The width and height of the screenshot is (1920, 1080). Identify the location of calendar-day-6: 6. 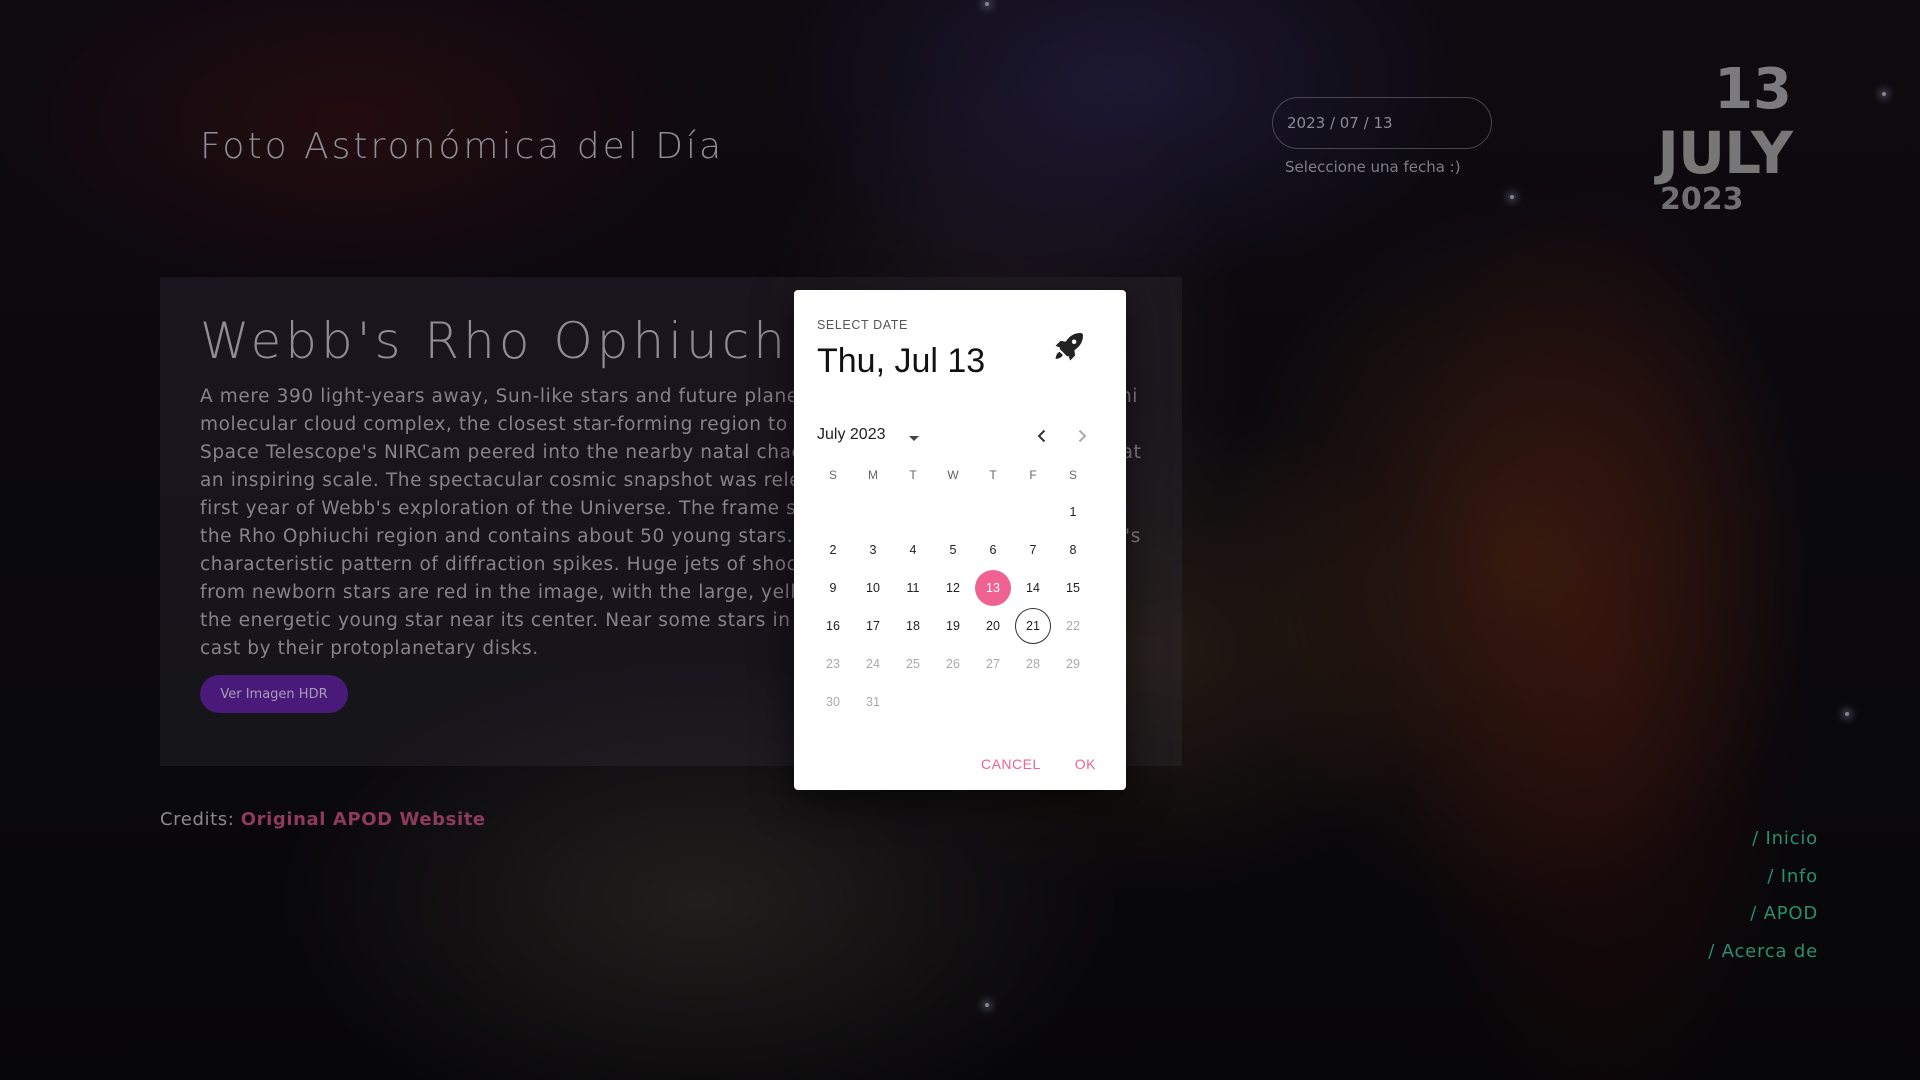
(993, 550).